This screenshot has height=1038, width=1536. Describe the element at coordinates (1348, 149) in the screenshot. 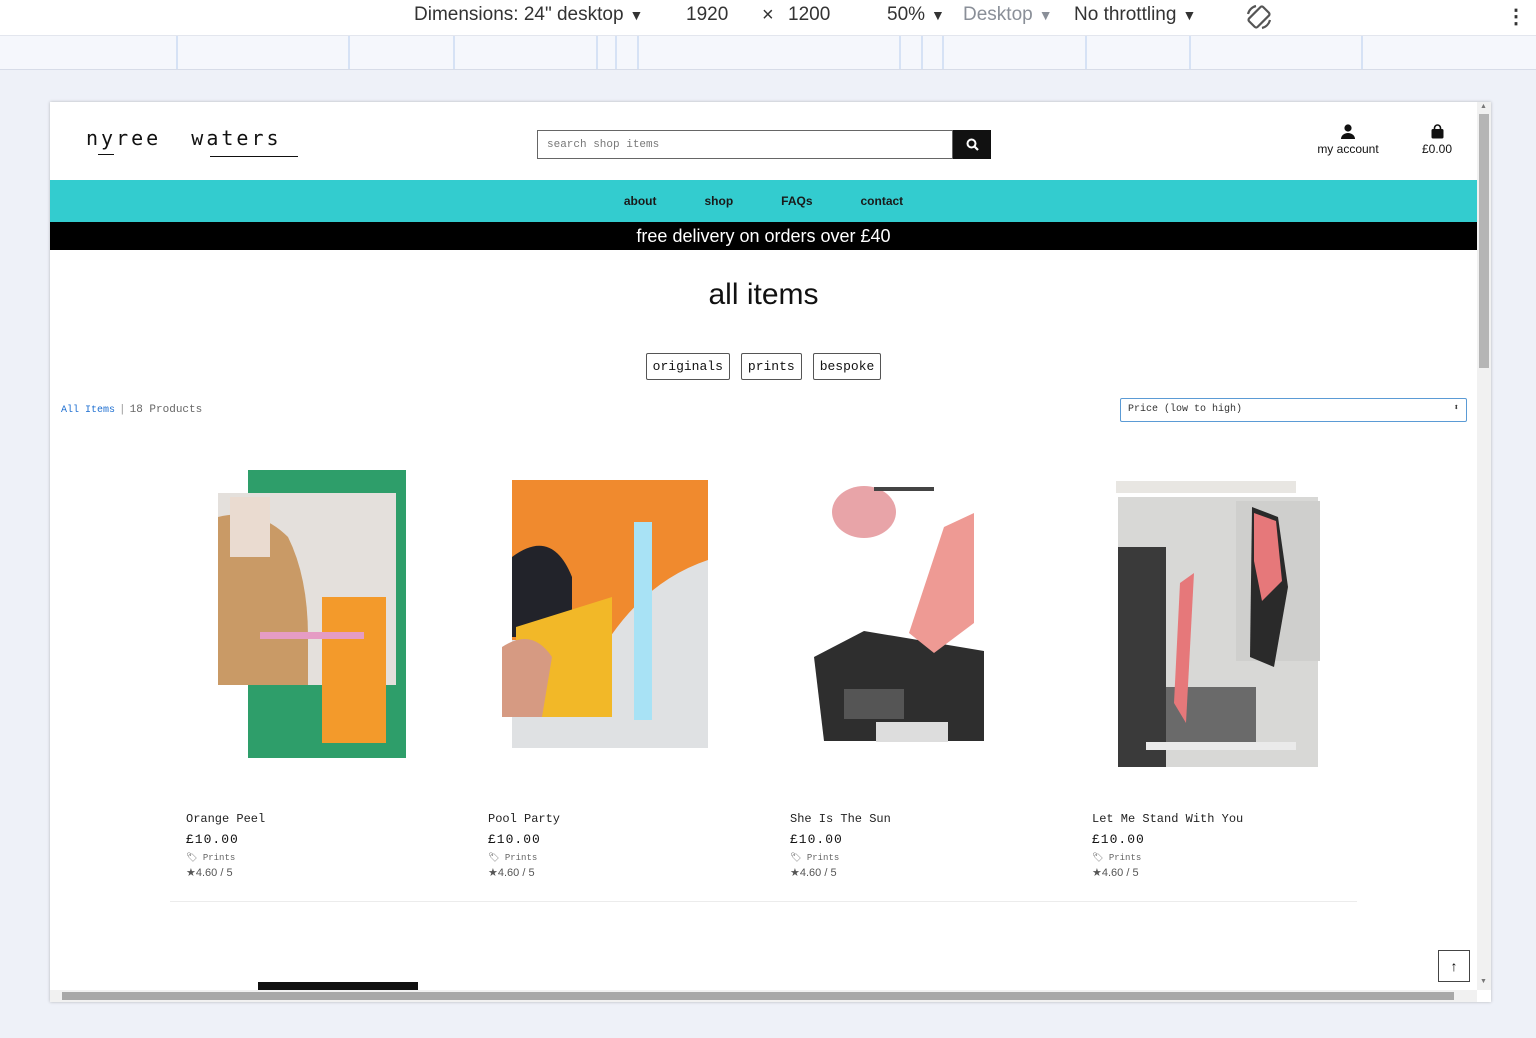

I see `my-account-label: my account` at that location.